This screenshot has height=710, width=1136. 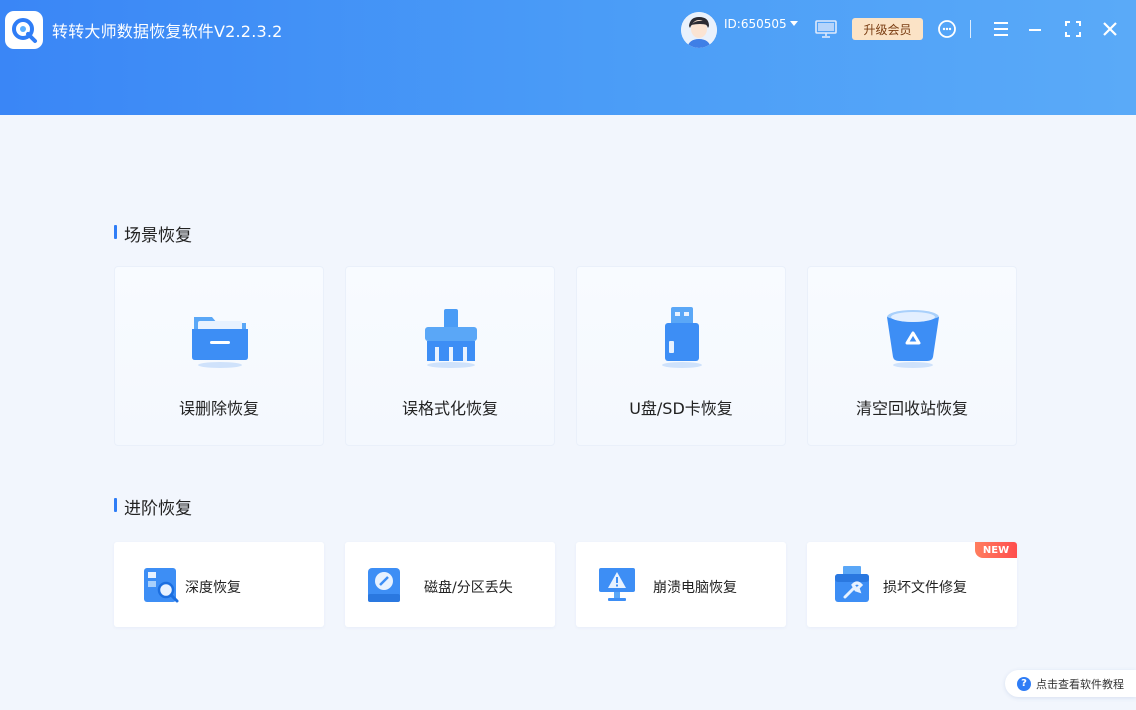 What do you see at coordinates (1035, 29) in the screenshot?
I see `minimize-icon` at bounding box center [1035, 29].